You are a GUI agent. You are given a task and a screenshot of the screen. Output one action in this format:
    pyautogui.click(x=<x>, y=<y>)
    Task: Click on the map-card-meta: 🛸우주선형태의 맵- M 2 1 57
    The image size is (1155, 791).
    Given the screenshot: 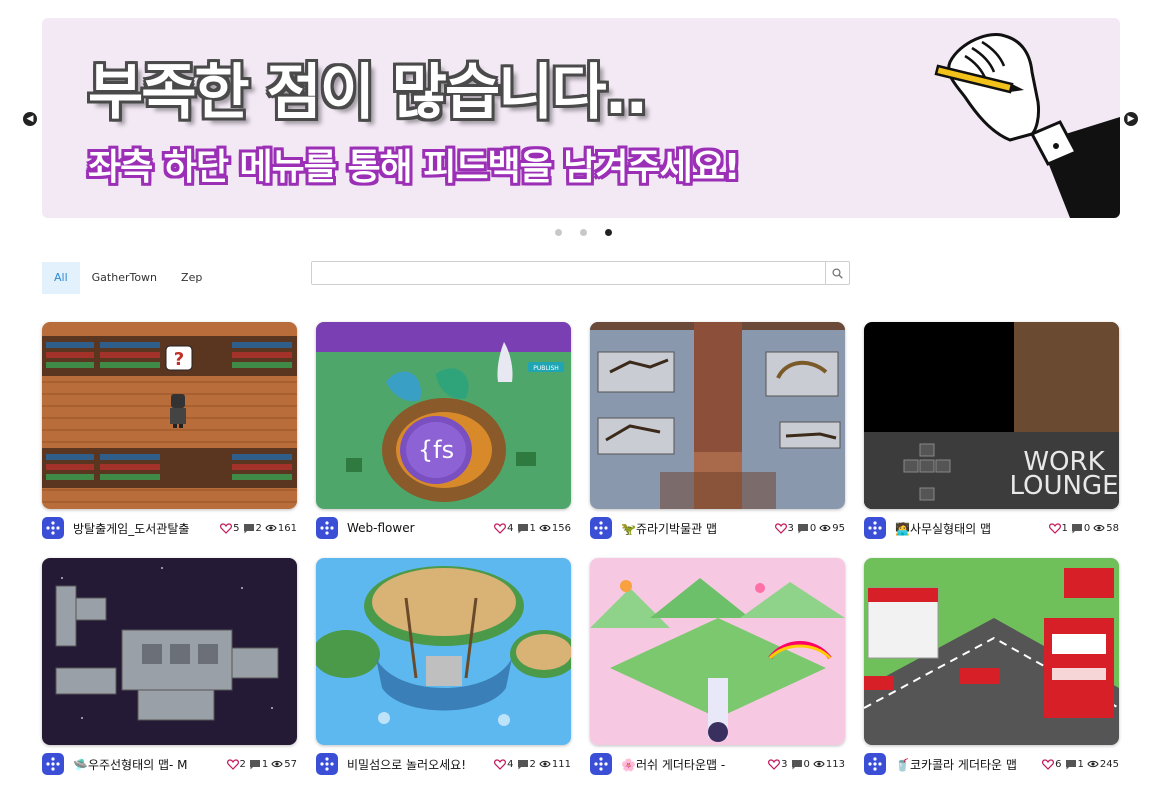 What is the action you would take?
    pyautogui.click(x=169, y=764)
    